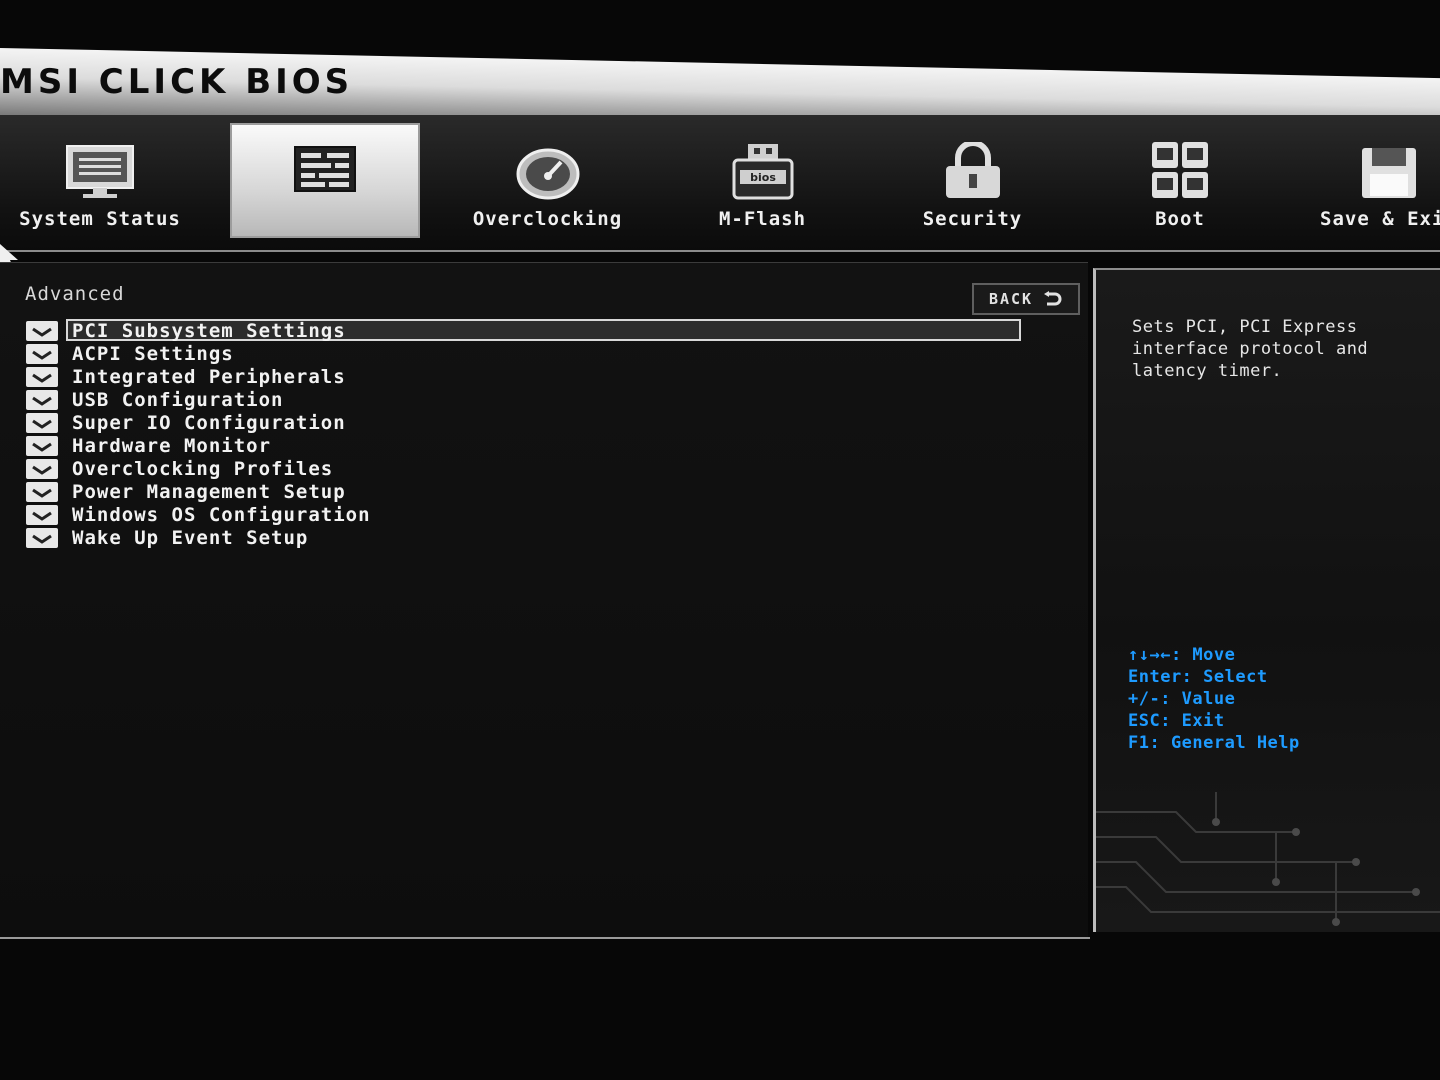 The width and height of the screenshot is (1440, 1080). Describe the element at coordinates (972, 219) in the screenshot. I see `nav-label: Security` at that location.